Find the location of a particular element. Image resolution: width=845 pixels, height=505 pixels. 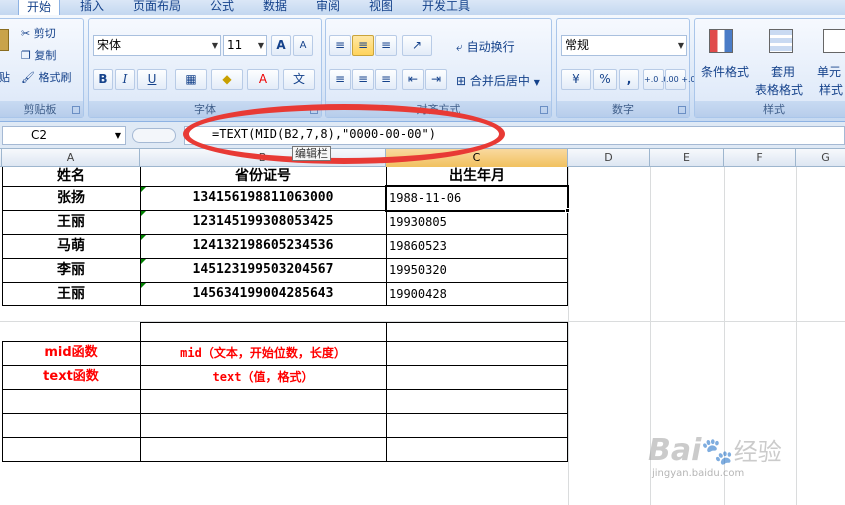

merge-icon: ⊞ is located at coordinates (461, 81).